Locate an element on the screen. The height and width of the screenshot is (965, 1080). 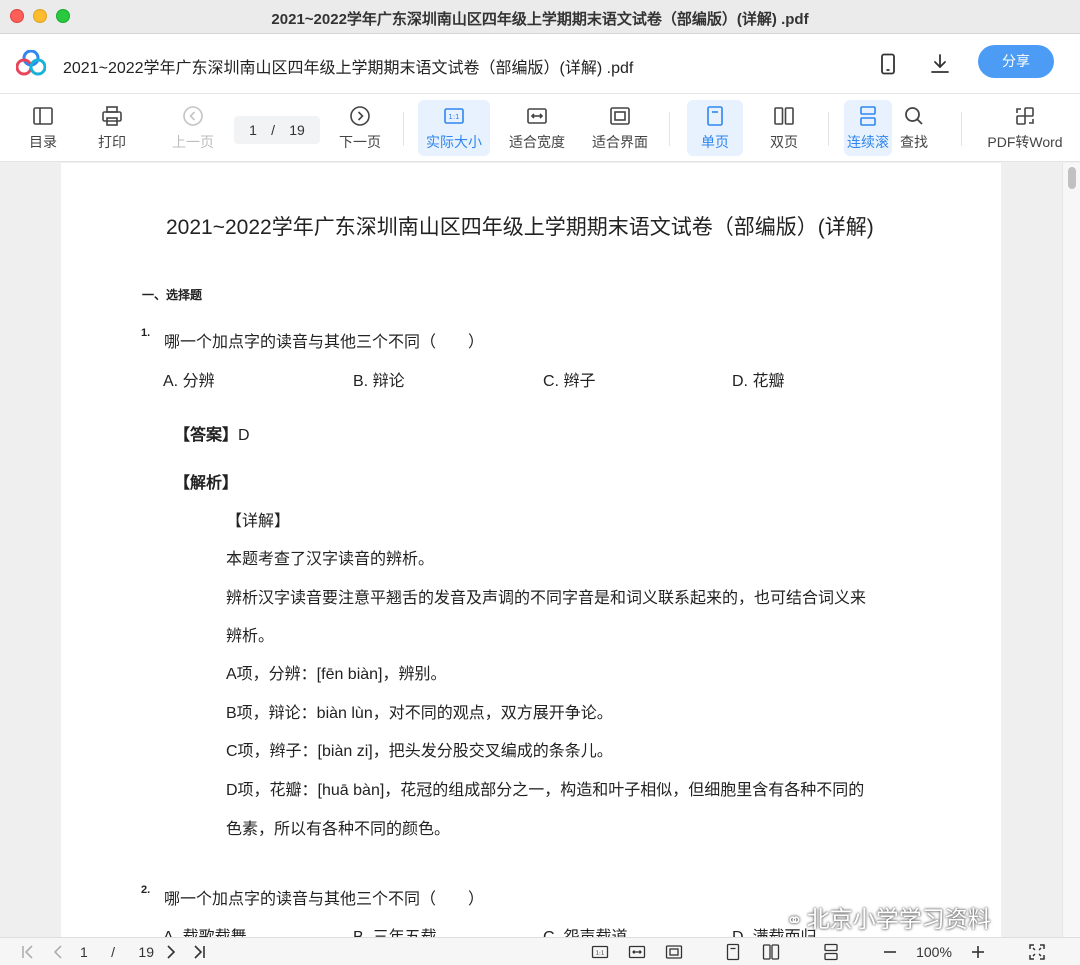
continuous-scroll-button: 连续滚 is located at coordinates (868, 128).